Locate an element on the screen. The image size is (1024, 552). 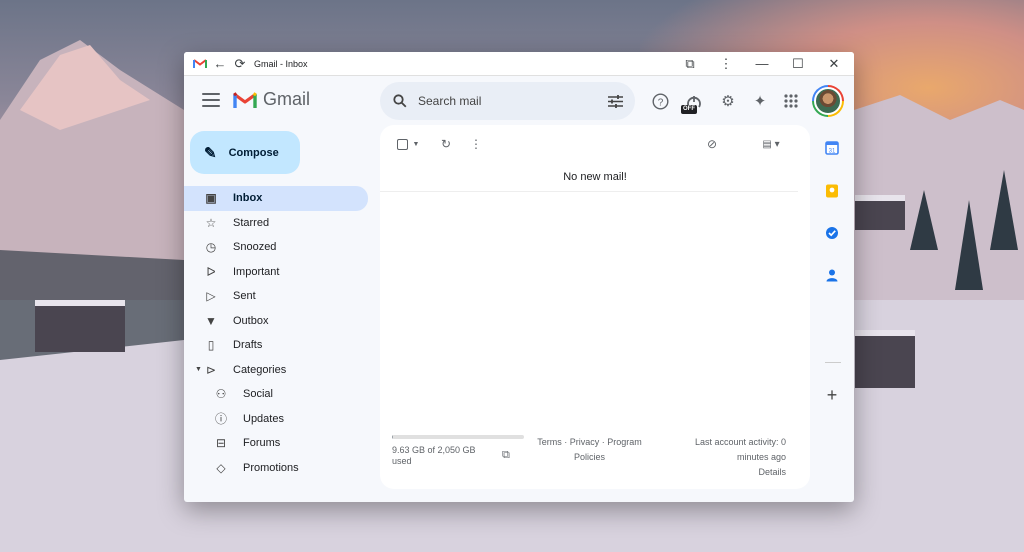
sidebar-item-label: Outbox is located at coordinates (251, 320).